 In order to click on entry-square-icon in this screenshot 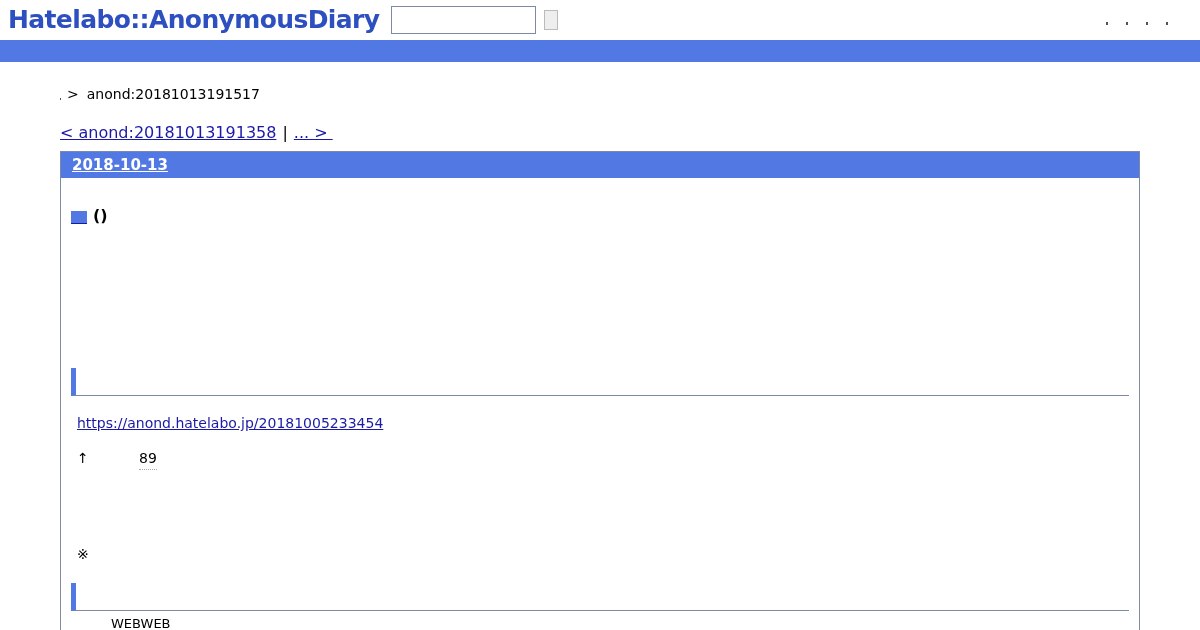, I will do `click(79, 217)`.